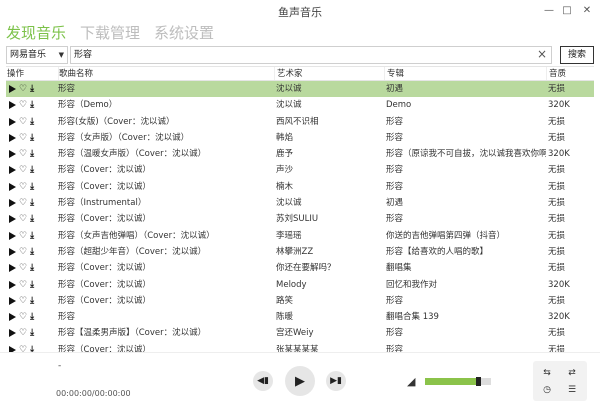 The width and height of the screenshot is (600, 405). What do you see at coordinates (110, 33) in the screenshot?
I see `tab-download-manager: 下载管理` at bounding box center [110, 33].